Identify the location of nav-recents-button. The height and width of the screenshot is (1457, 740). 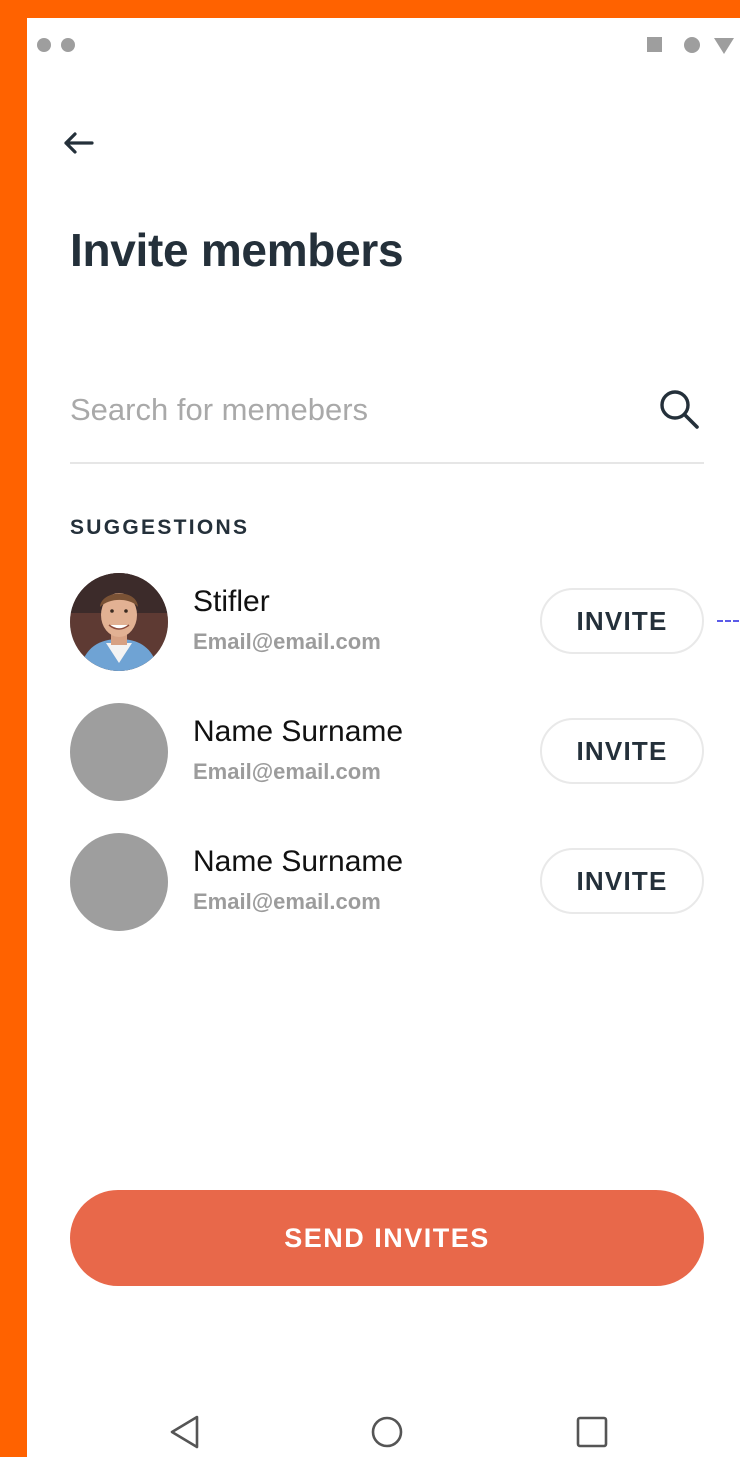
(592, 1432).